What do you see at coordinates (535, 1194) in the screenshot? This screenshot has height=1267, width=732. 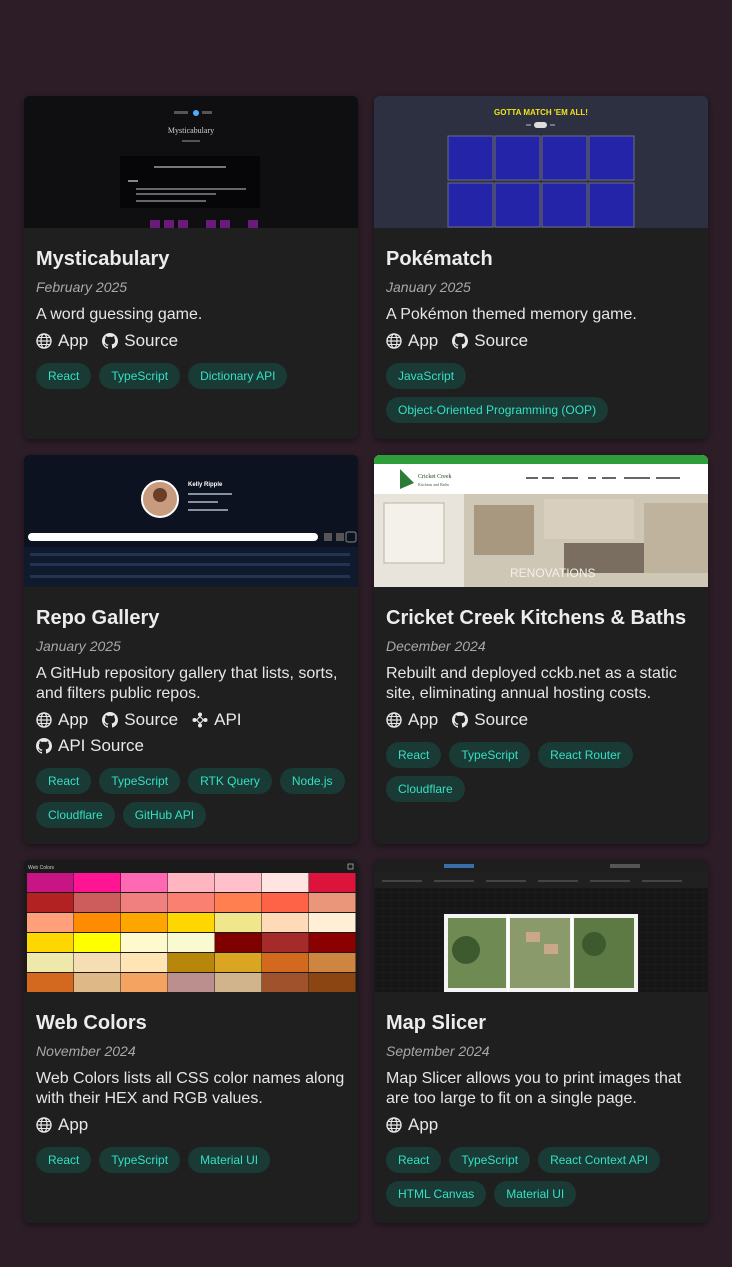 I see `tag: Material UI` at bounding box center [535, 1194].